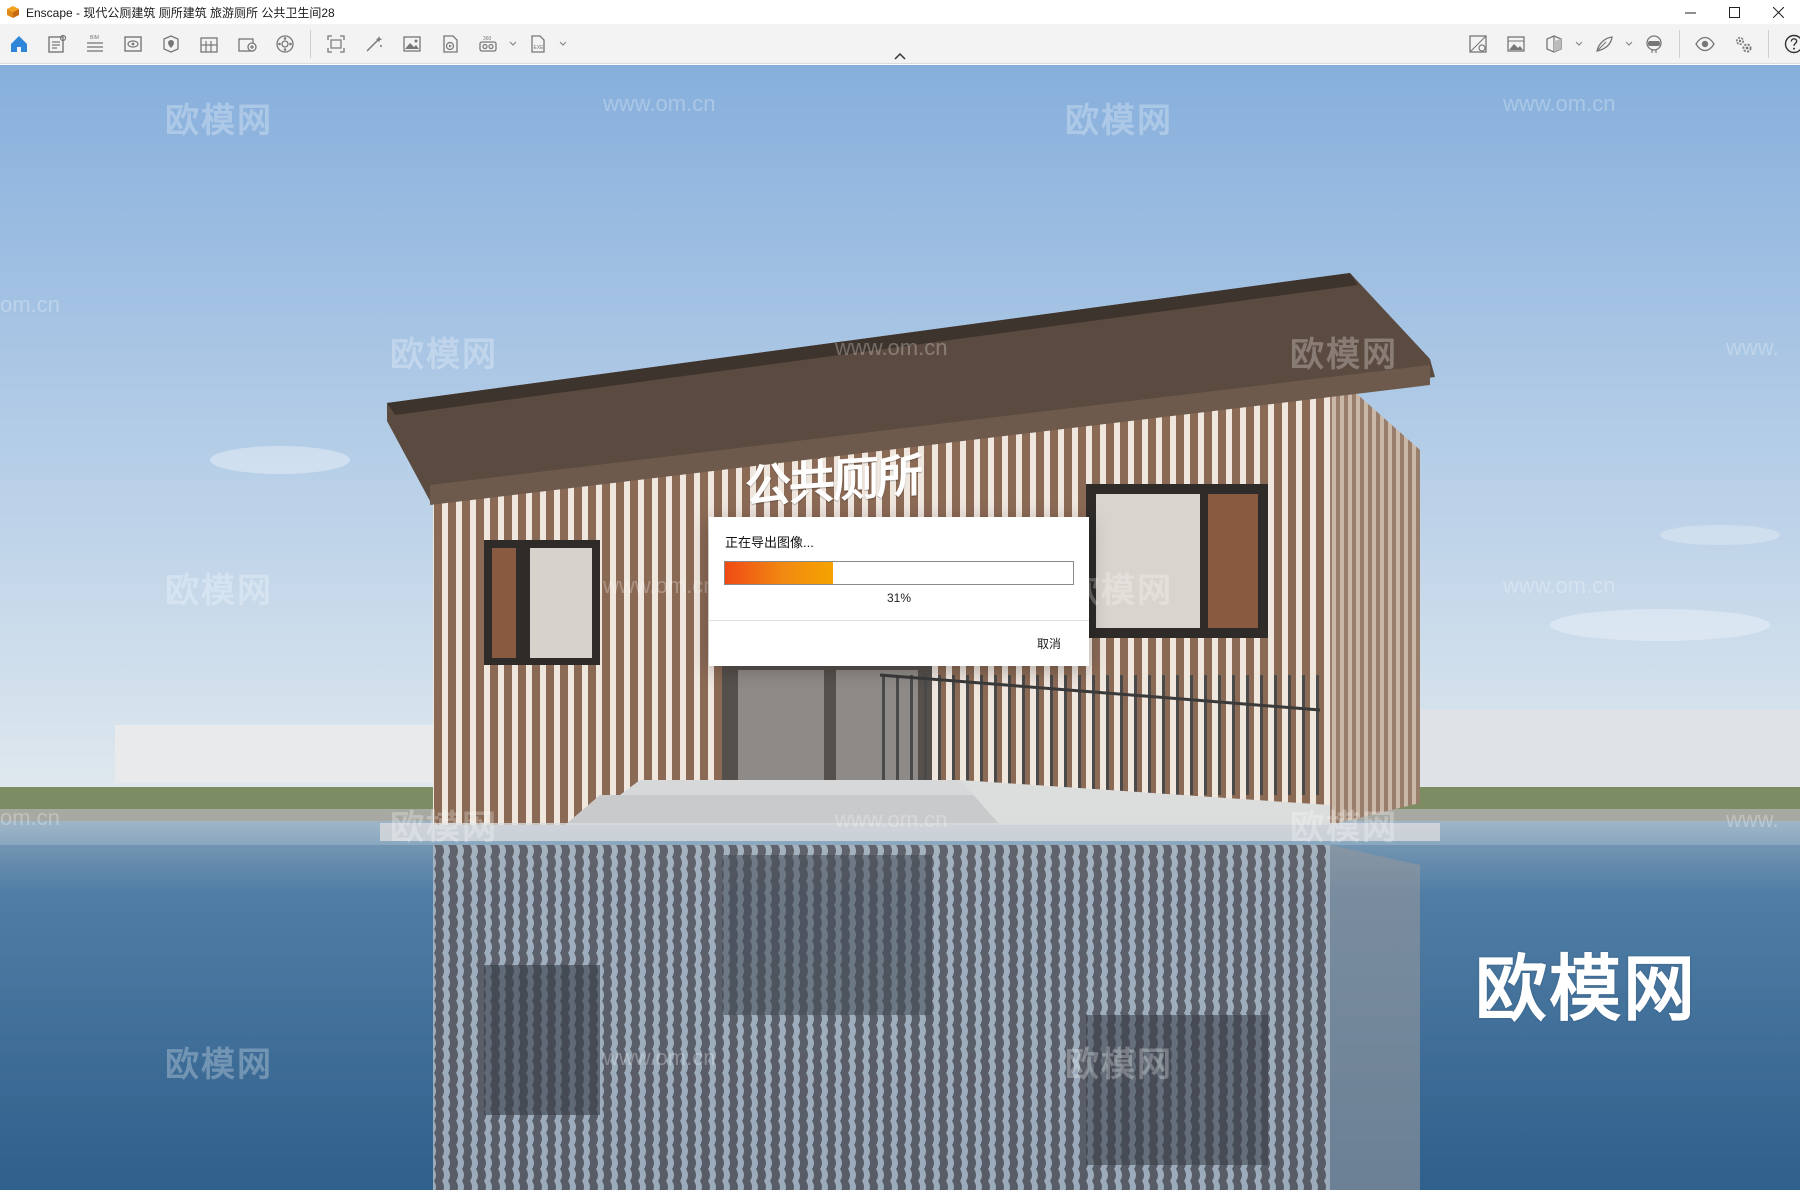 The image size is (1800, 1190). Describe the element at coordinates (899, 598) in the screenshot. I see `progress-percent: 31%` at that location.